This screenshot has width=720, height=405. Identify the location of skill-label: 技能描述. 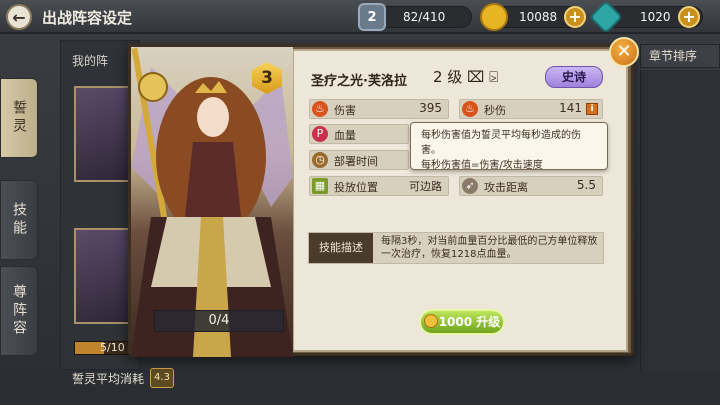
(341, 248).